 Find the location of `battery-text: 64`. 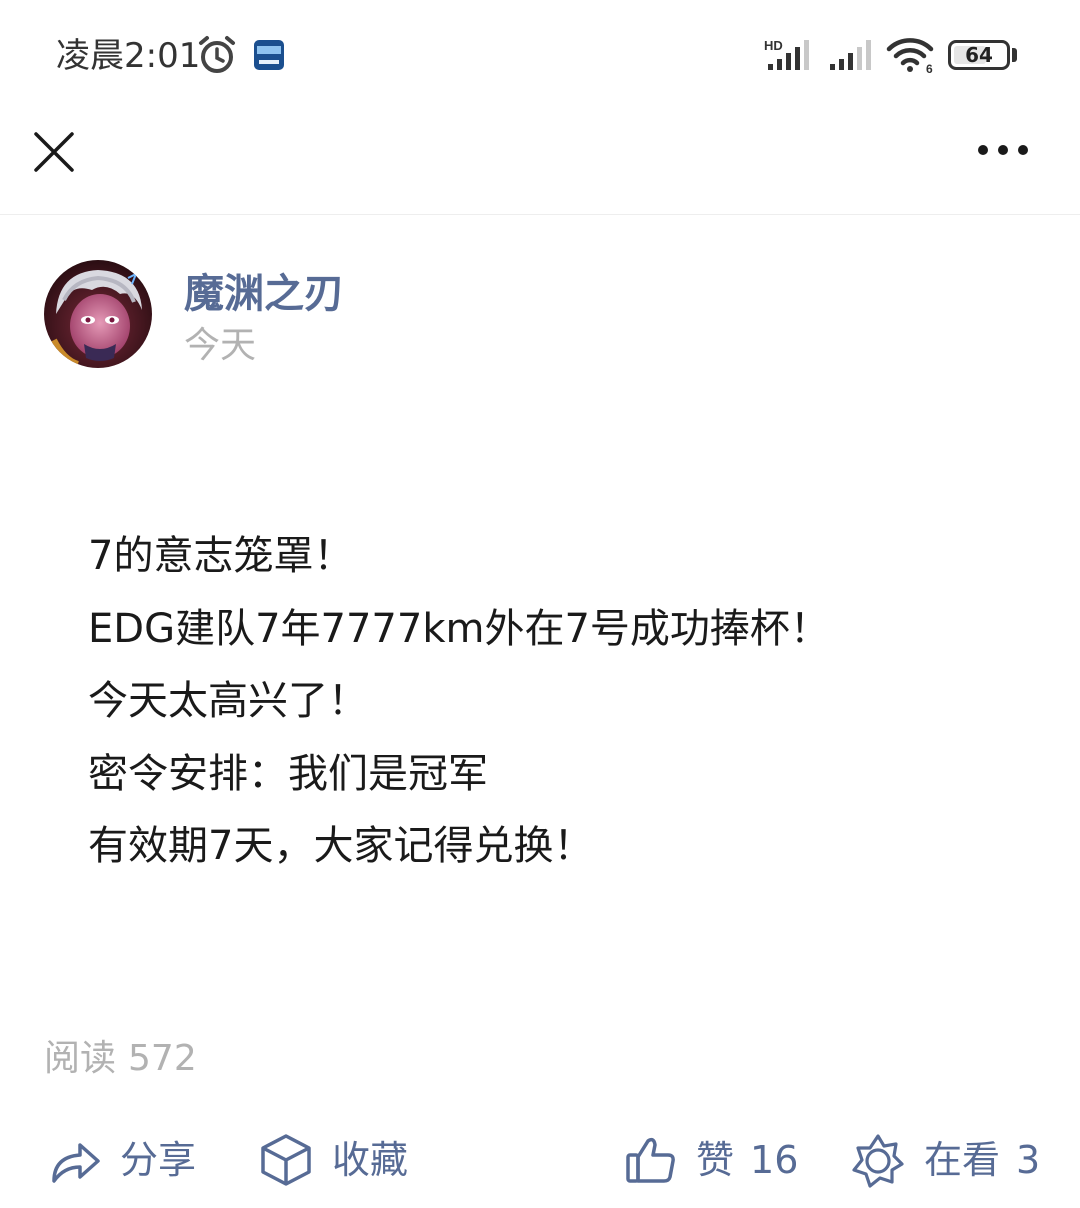

battery-text: 64 is located at coordinates (979, 55).